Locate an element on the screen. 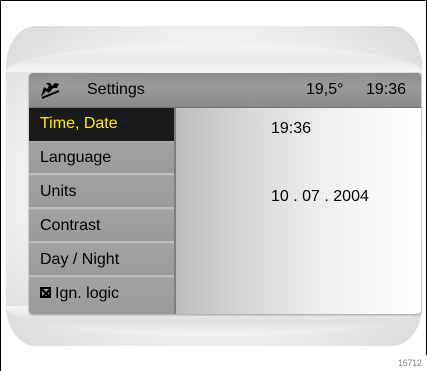  clock-time: 19:36 is located at coordinates (386, 89).